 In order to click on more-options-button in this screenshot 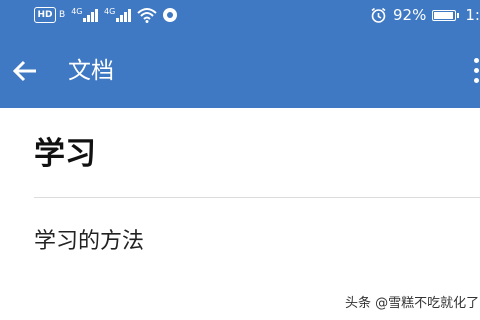, I will do `click(475, 70)`.